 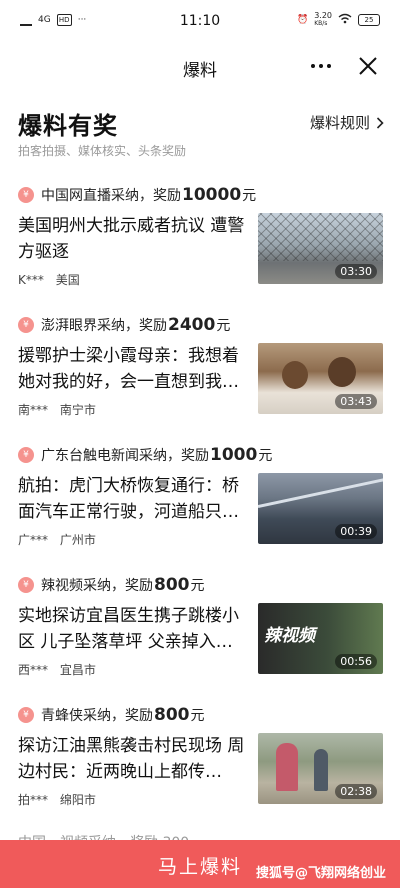 What do you see at coordinates (356, 661) in the screenshot?
I see `video-duration: 00:56` at bounding box center [356, 661].